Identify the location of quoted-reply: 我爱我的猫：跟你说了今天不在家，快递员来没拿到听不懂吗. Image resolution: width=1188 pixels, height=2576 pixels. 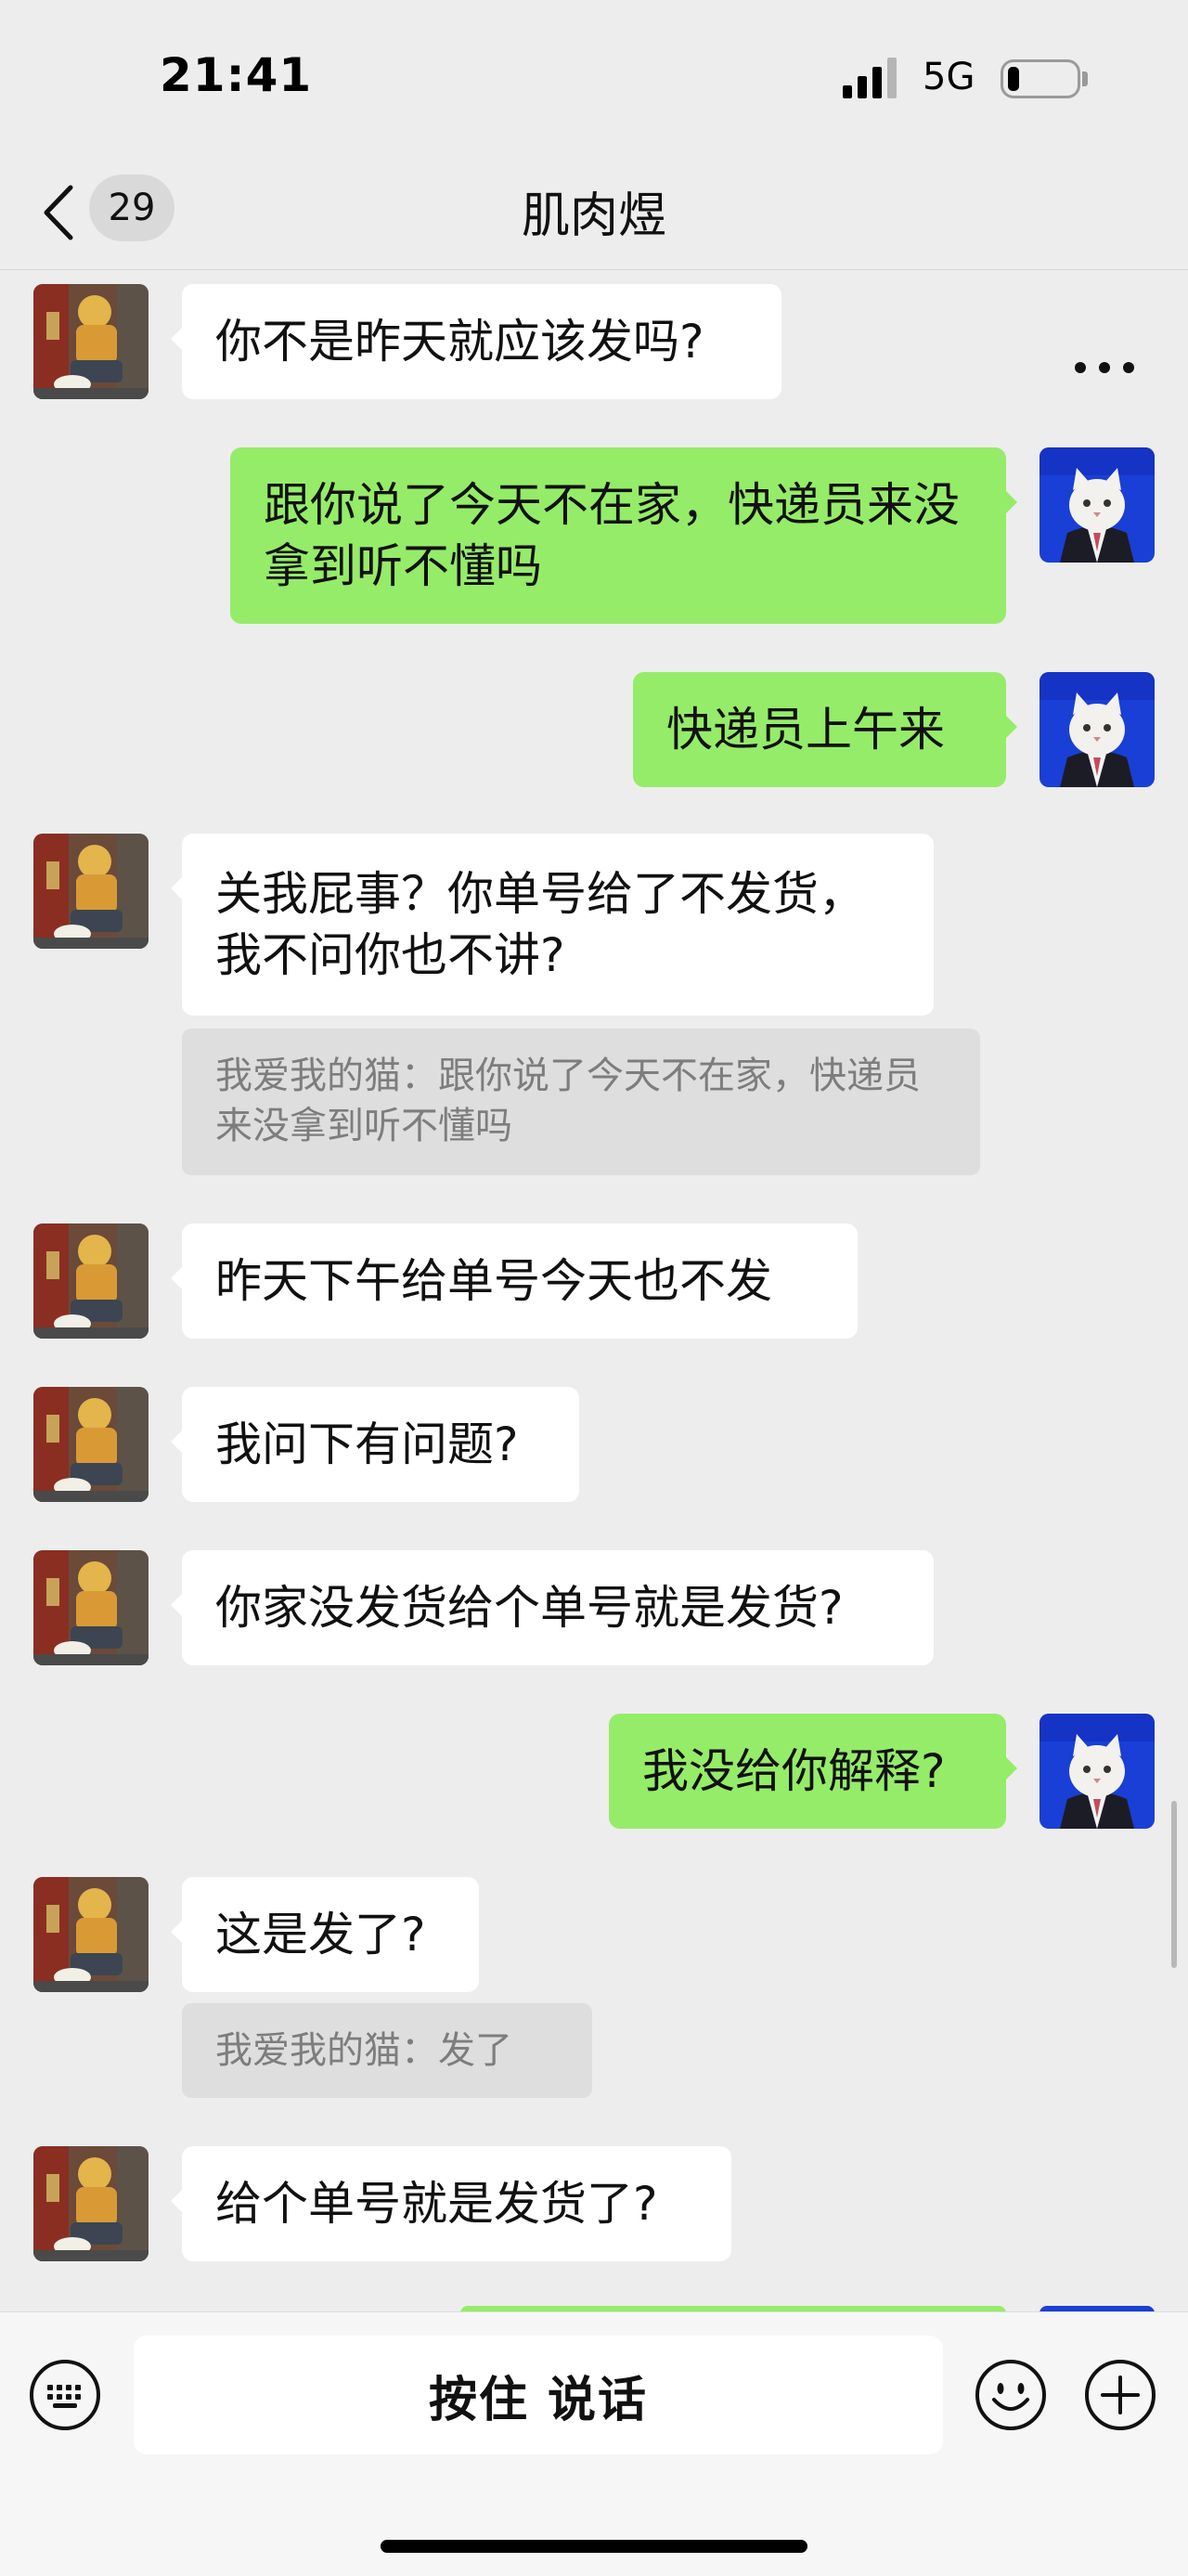
(581, 1102).